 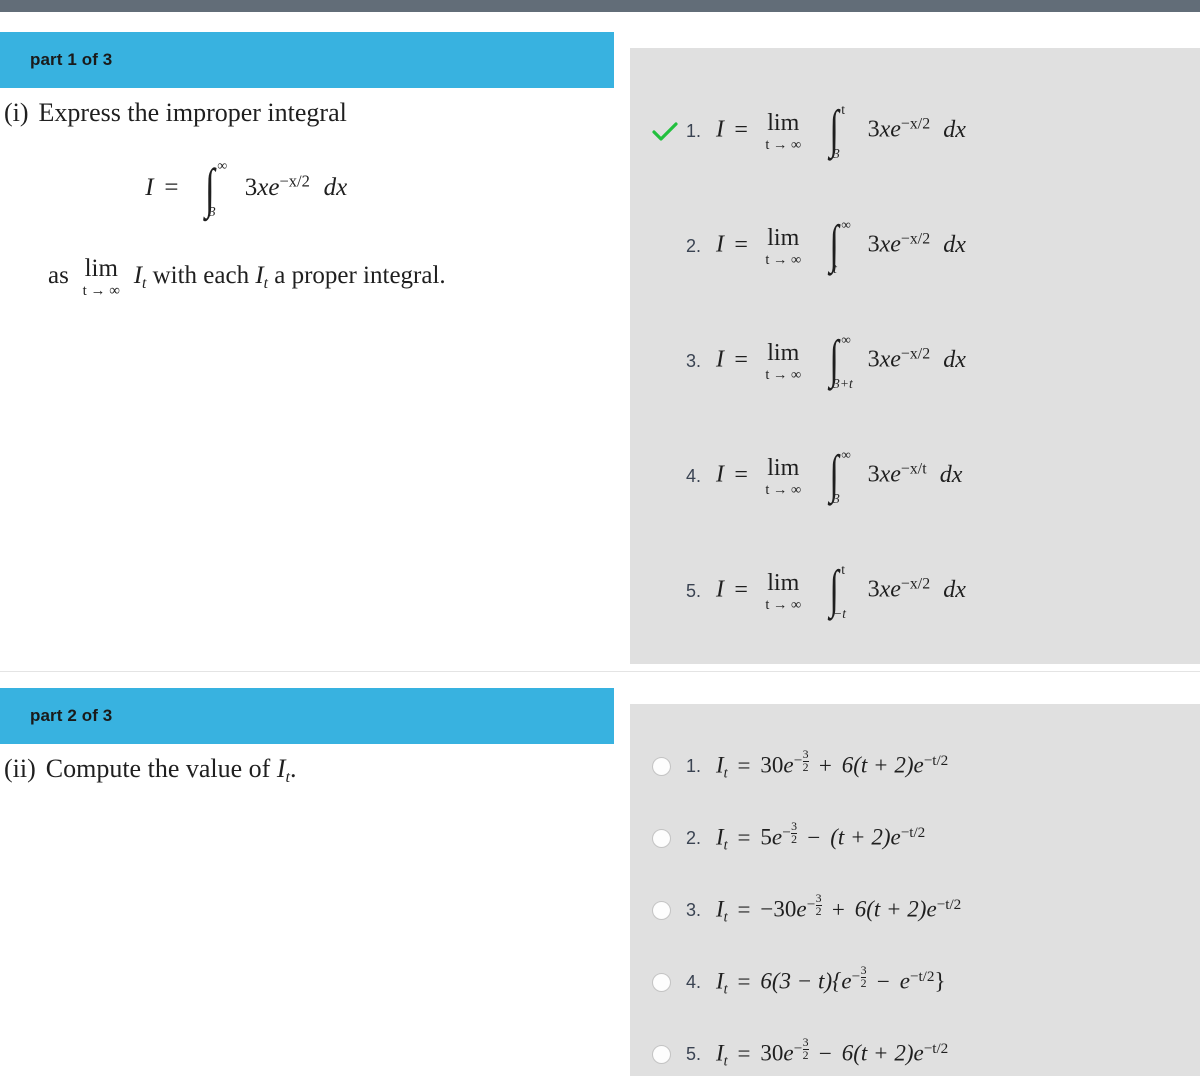 What do you see at coordinates (805, 767) in the screenshot?
I see `p2o1-exp-den: 2` at bounding box center [805, 767].